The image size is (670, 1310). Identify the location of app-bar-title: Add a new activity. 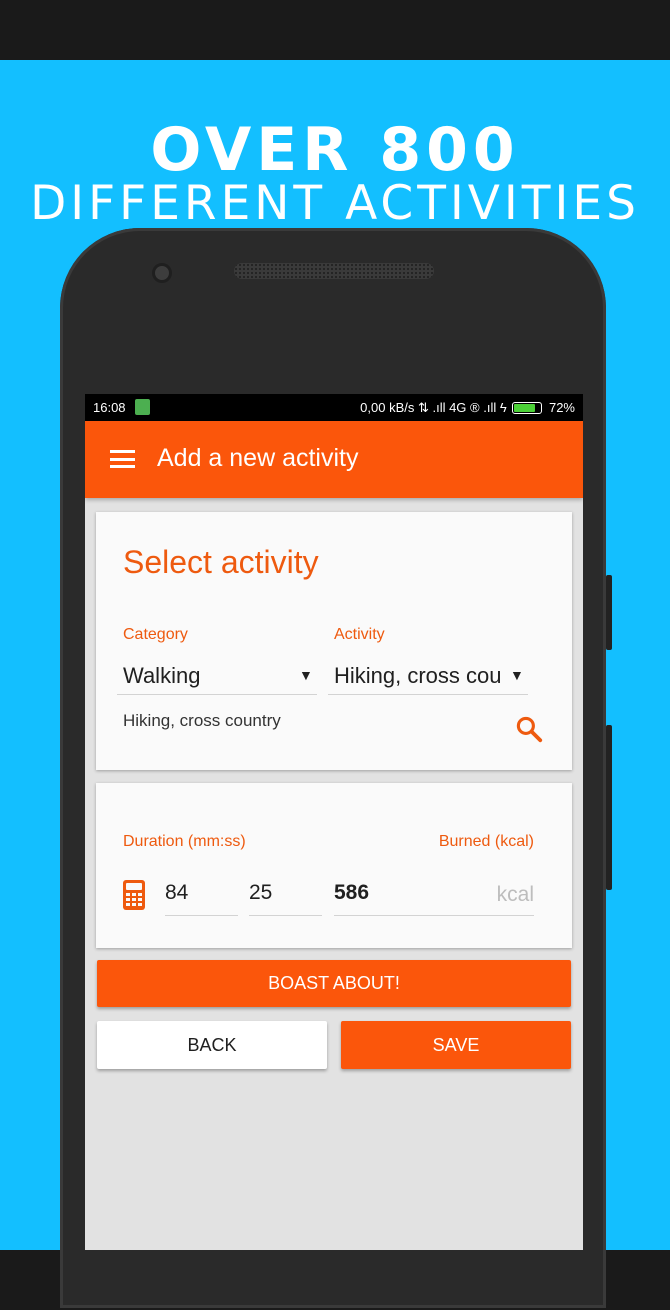
(258, 458).